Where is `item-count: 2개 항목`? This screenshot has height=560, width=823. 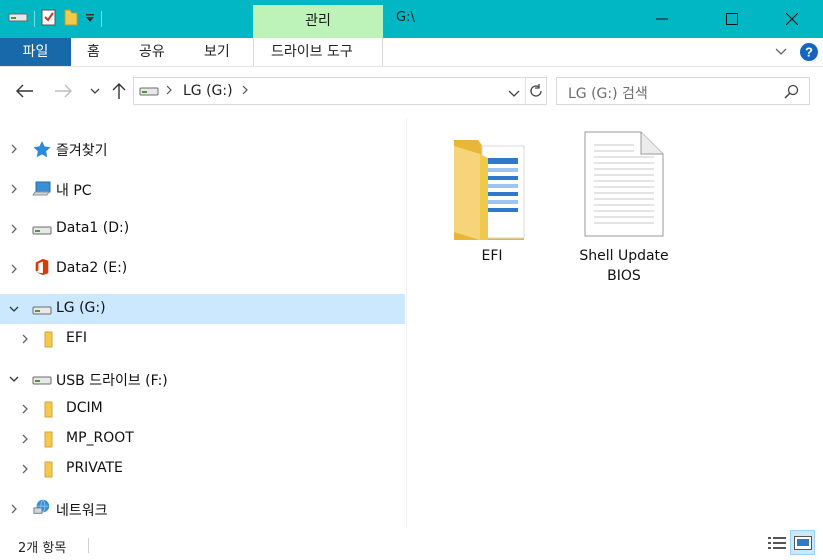
item-count: 2개 항목 is located at coordinates (42, 548).